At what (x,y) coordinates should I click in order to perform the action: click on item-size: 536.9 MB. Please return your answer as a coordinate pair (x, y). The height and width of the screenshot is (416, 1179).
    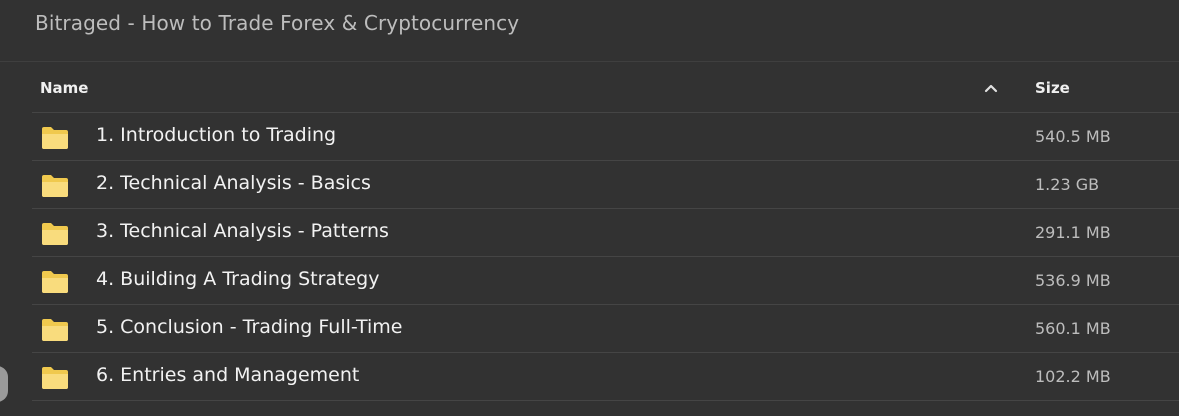
    Looking at the image, I should click on (1073, 280).